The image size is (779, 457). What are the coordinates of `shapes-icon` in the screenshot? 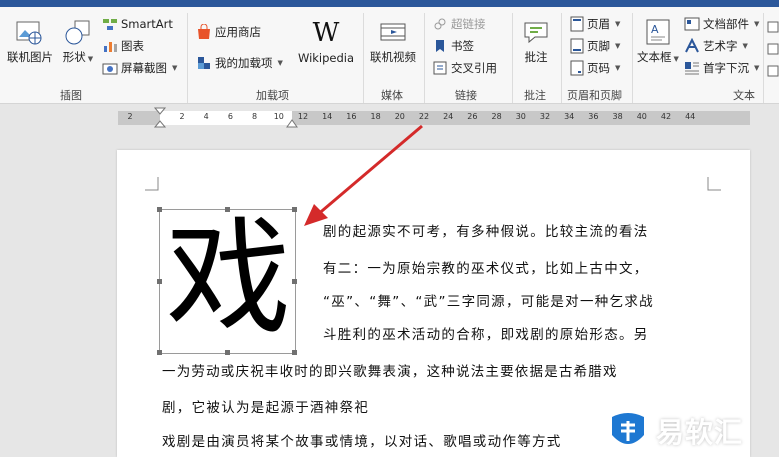 It's located at (77, 32).